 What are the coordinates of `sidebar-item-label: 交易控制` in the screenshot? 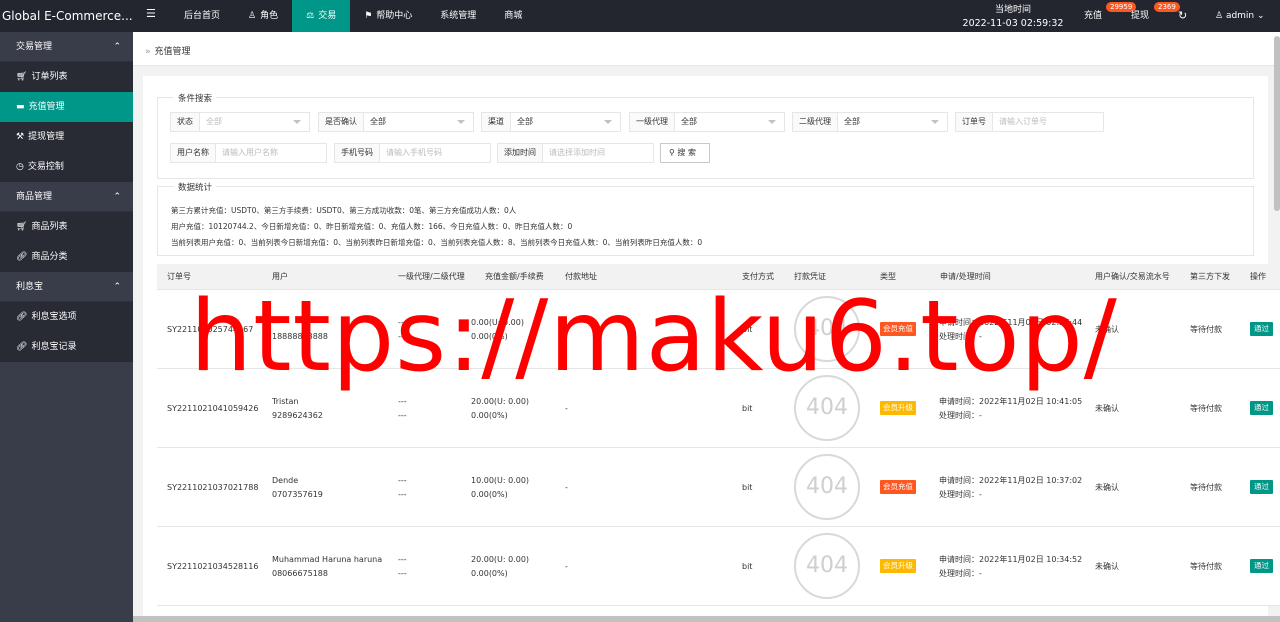 It's located at (45, 167).